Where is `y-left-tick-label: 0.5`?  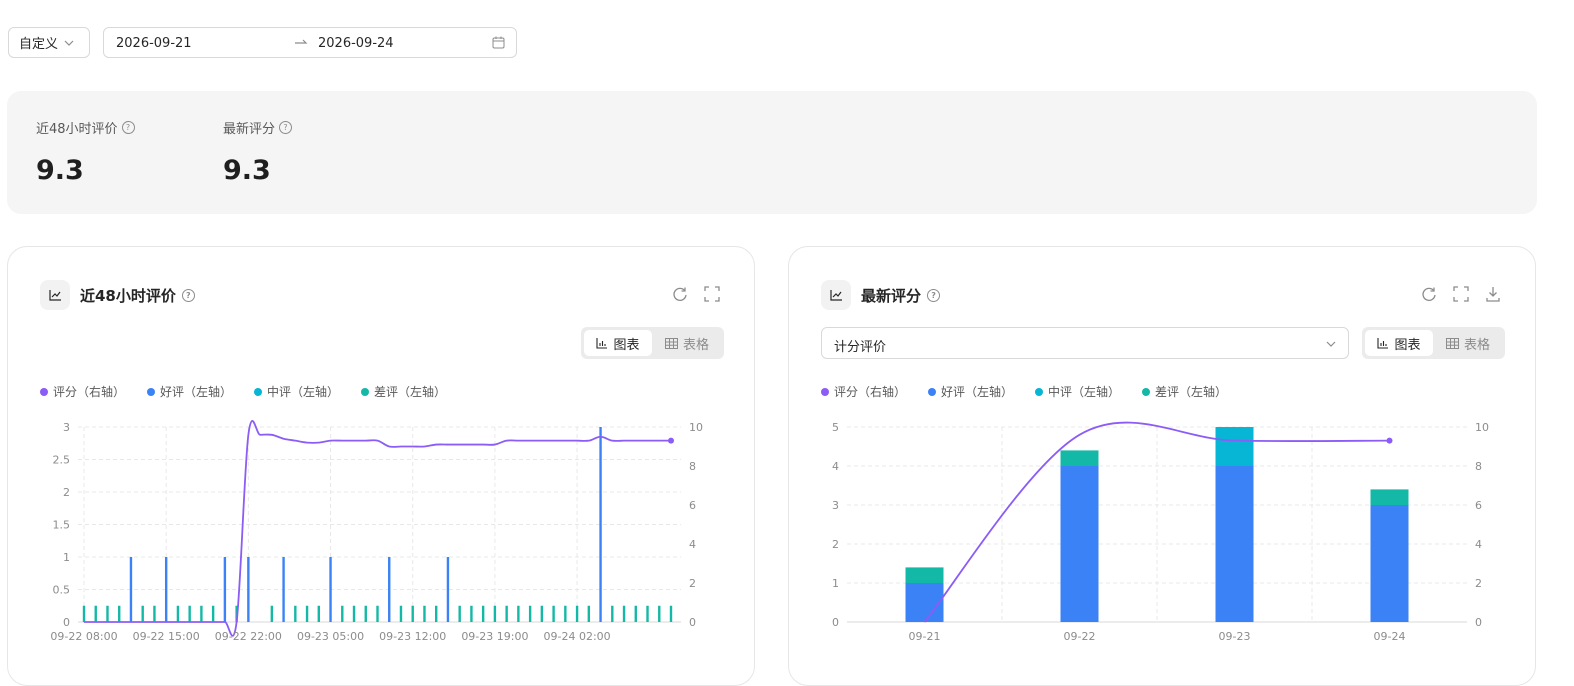
y-left-tick-label: 0.5 is located at coordinates (62, 590).